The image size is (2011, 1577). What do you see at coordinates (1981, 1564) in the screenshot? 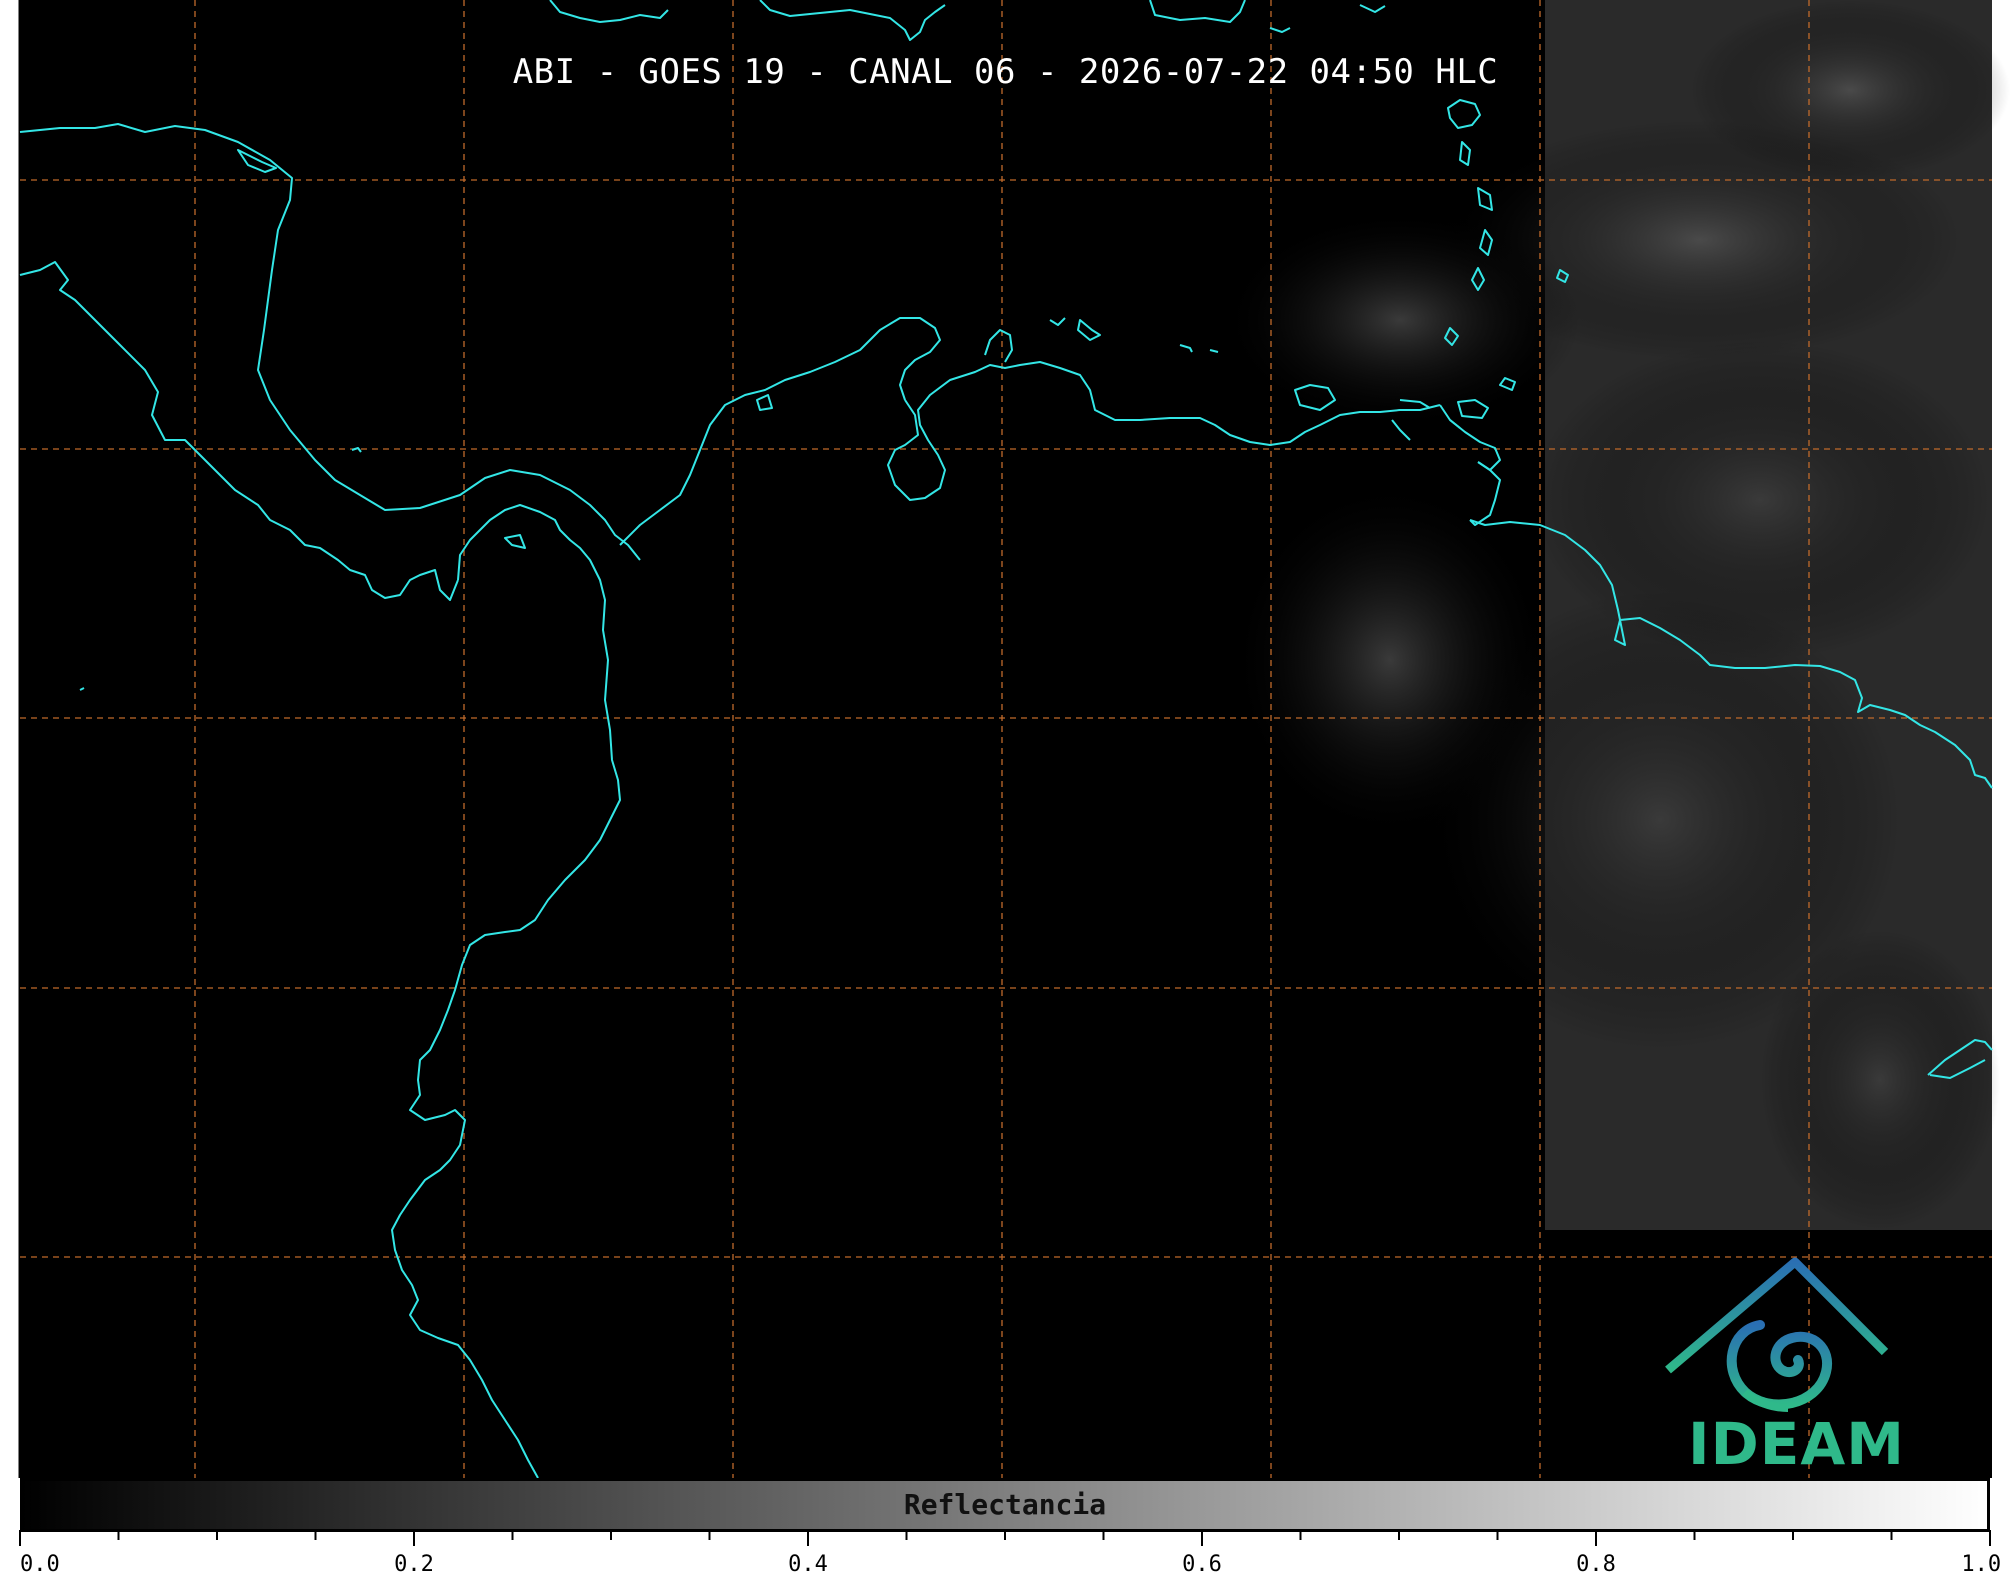
I see `colorbar-tick-5: 1.0` at bounding box center [1981, 1564].